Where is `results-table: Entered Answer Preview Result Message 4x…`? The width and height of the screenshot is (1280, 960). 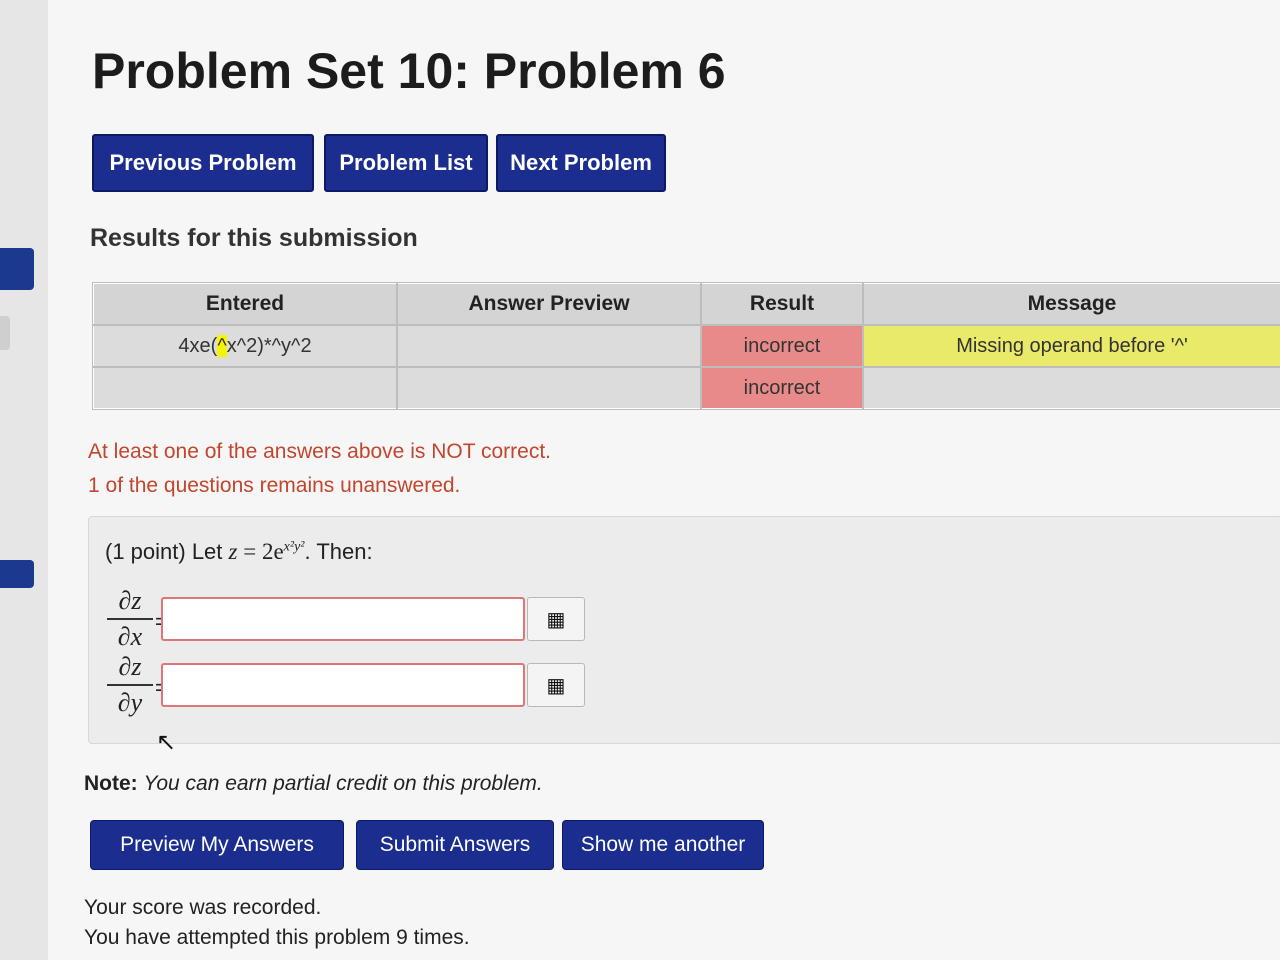 results-table: Entered Answer Preview Result Message 4x… is located at coordinates (686, 346).